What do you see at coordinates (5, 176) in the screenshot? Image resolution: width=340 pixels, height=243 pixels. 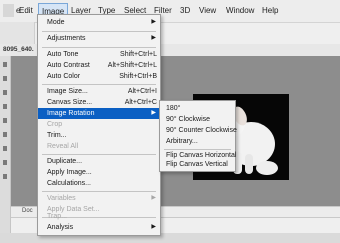 I see `gradient-tool-icon` at bounding box center [5, 176].